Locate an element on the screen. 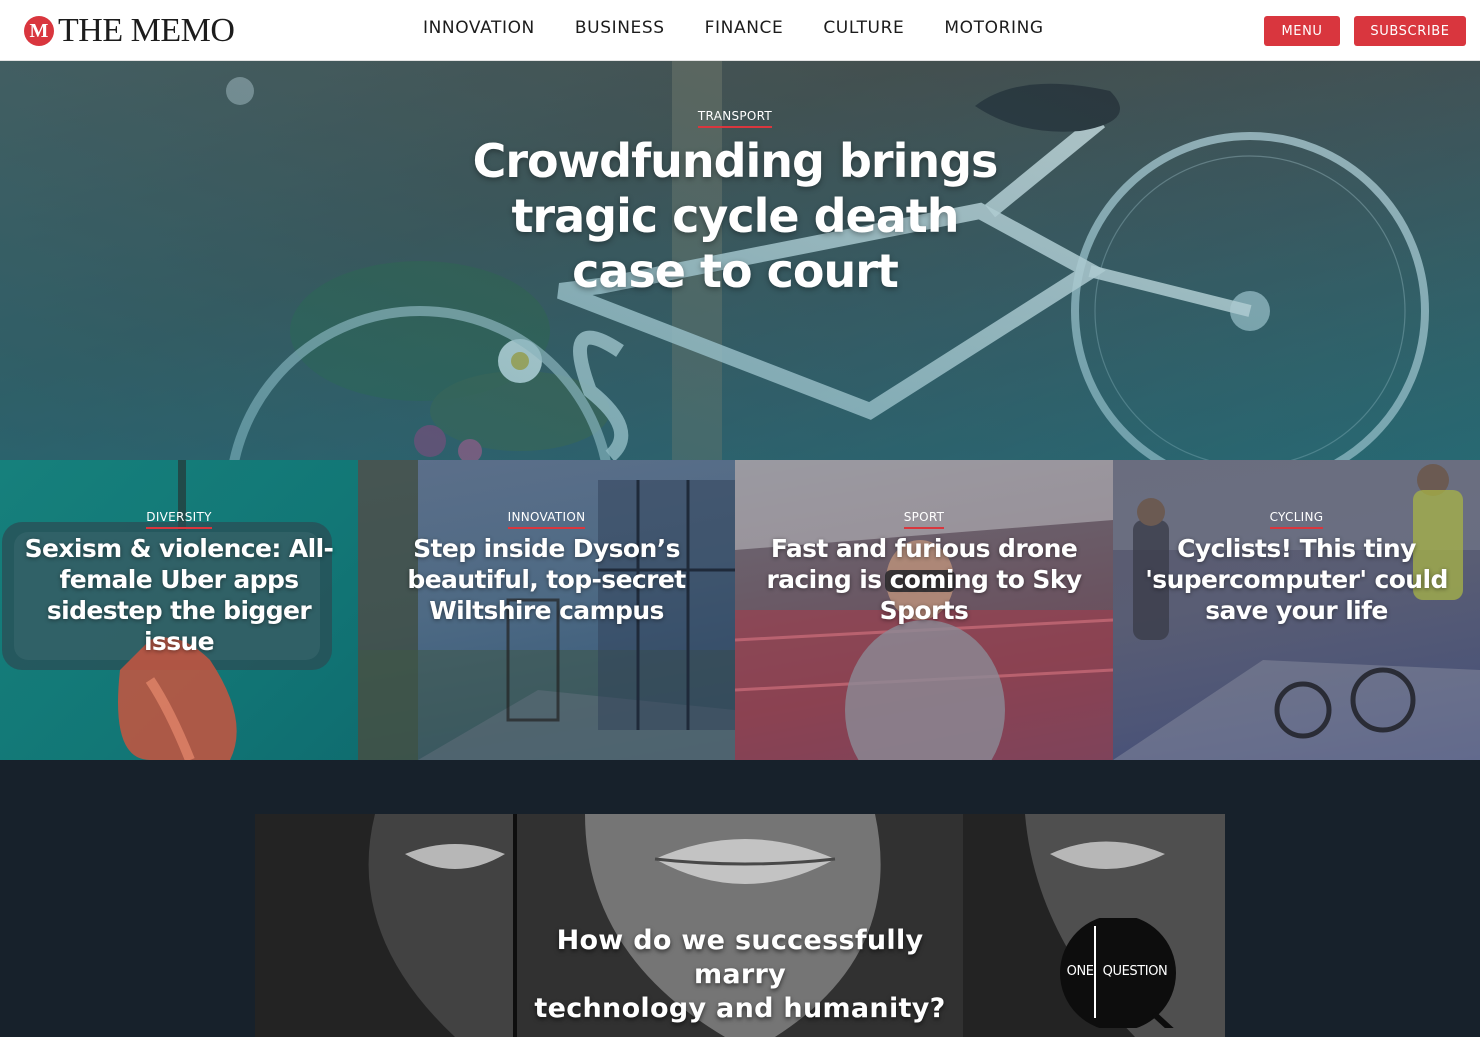 The width and height of the screenshot is (1480, 1037). one-question-left-word: ONE is located at coordinates (1080, 971).